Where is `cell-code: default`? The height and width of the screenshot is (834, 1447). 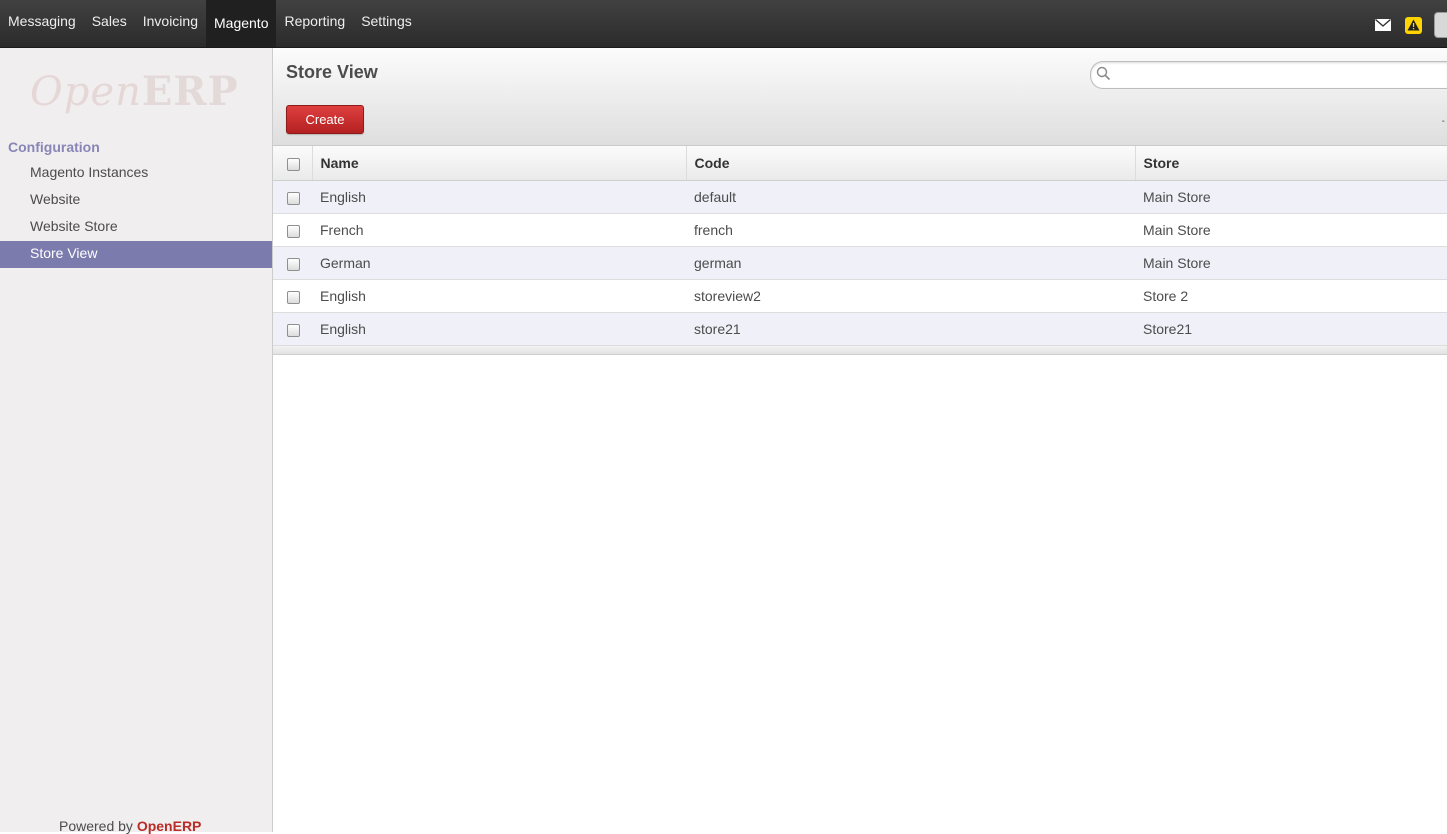
cell-code: default is located at coordinates (910, 197).